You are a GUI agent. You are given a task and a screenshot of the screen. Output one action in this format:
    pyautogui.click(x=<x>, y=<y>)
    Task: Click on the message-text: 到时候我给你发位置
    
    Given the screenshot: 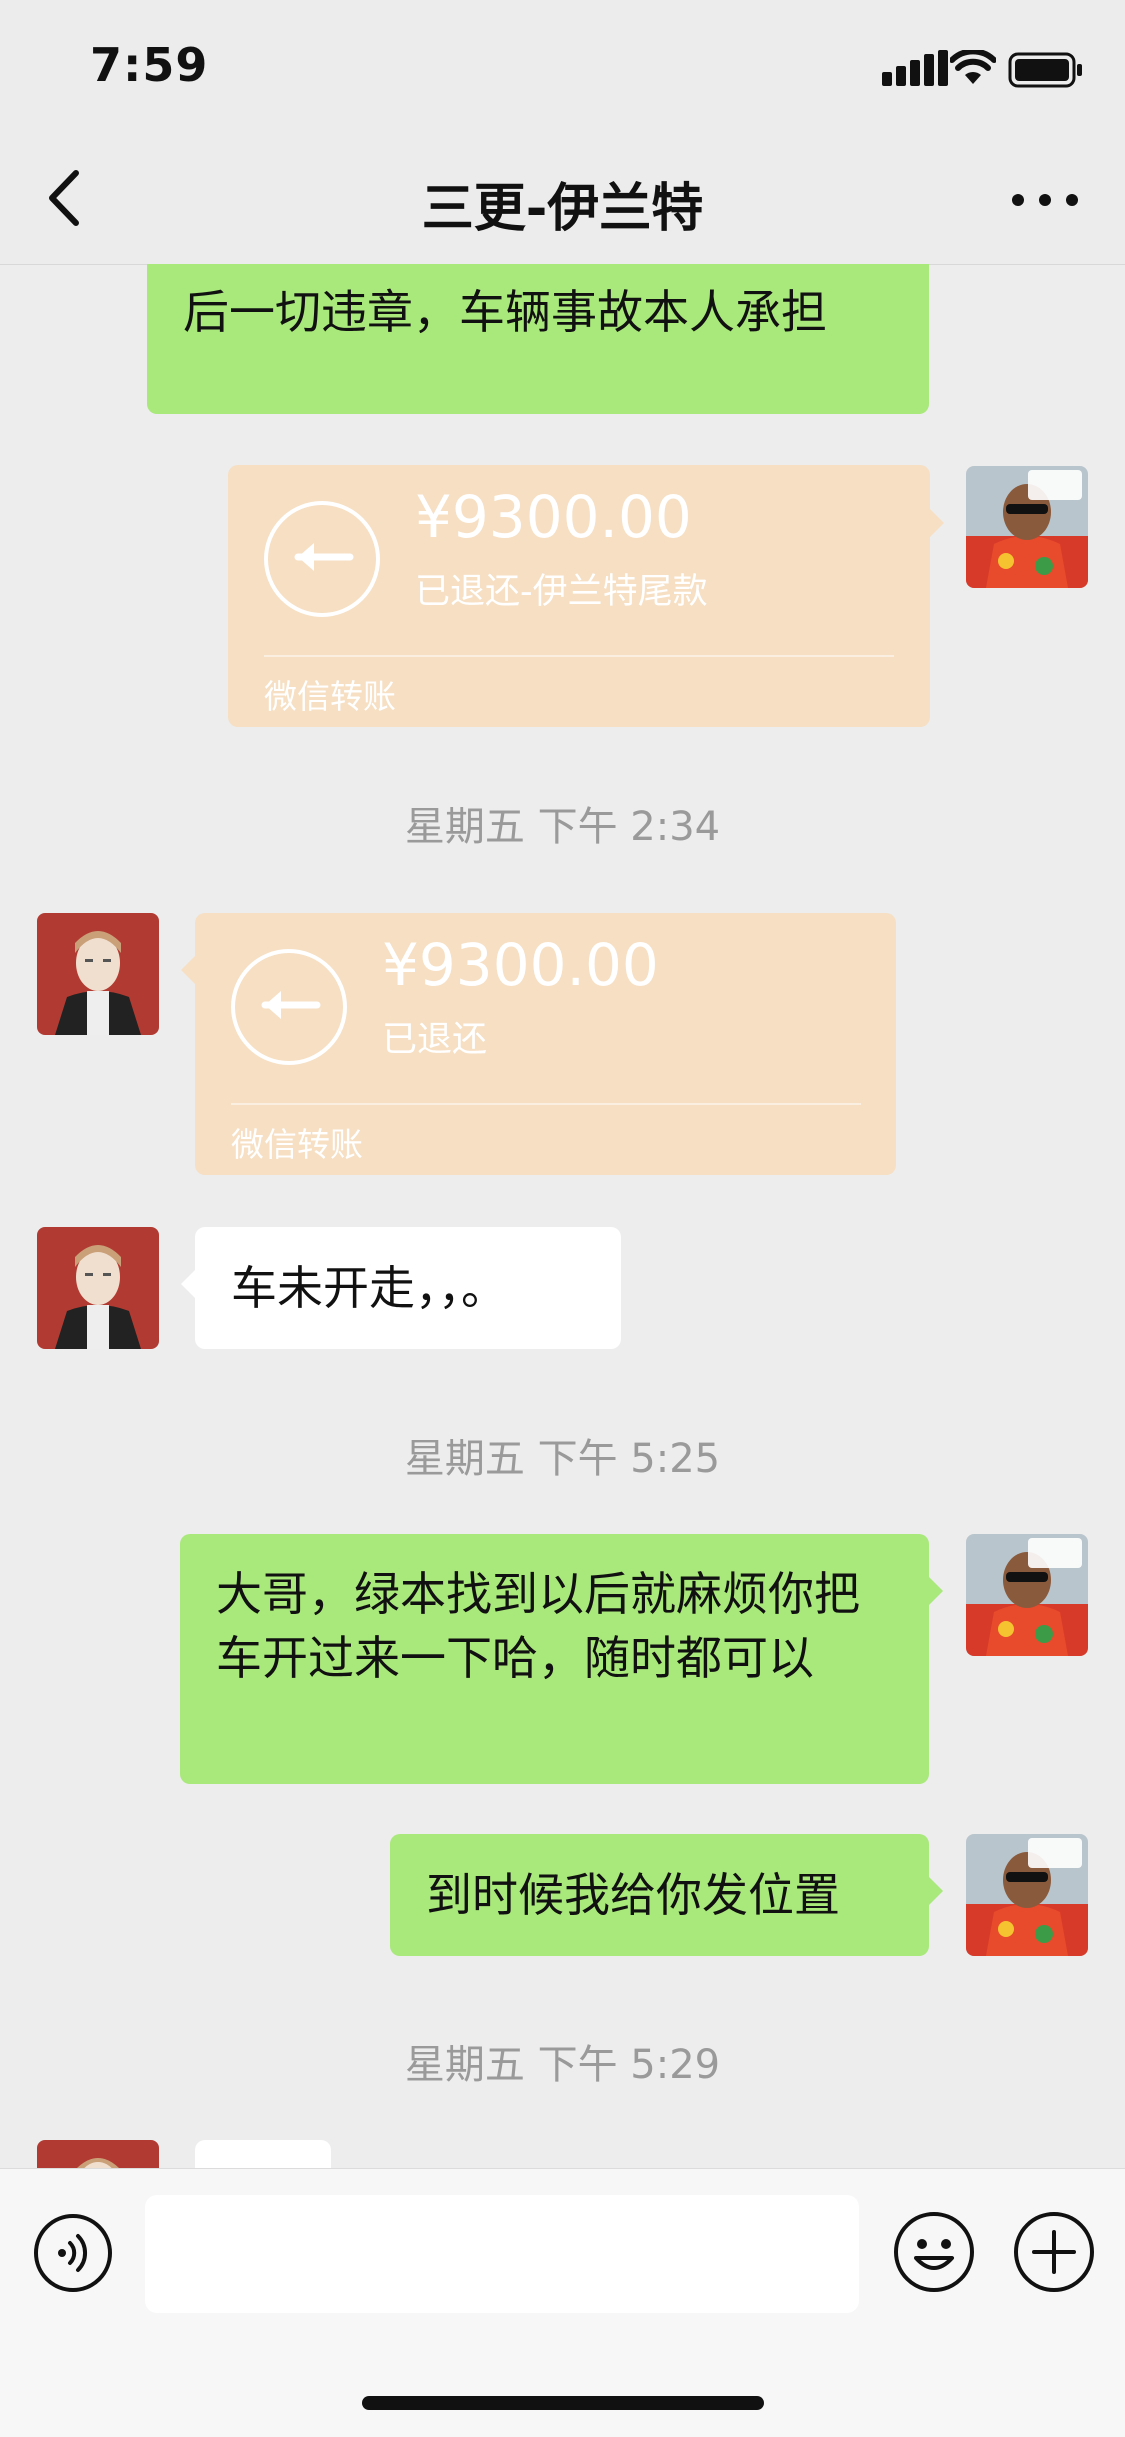 What is the action you would take?
    pyautogui.click(x=633, y=1895)
    